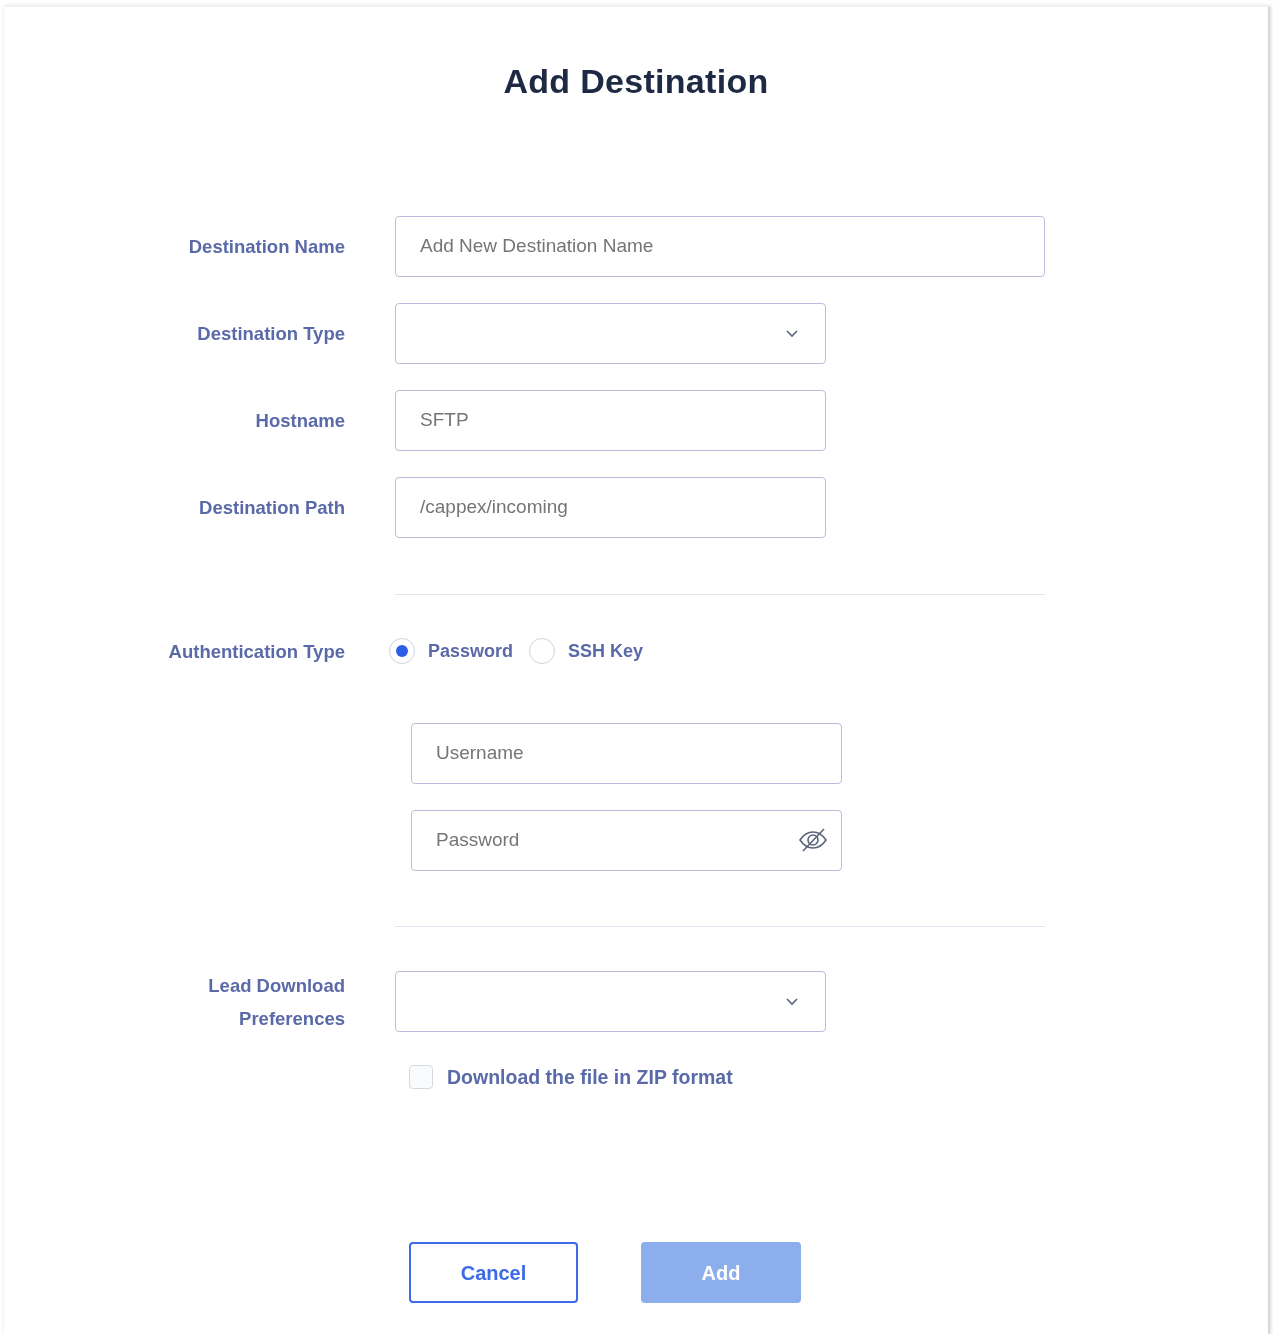 The height and width of the screenshot is (1337, 1273). Describe the element at coordinates (276, 1002) in the screenshot. I see `field-label: Lead Download Preferences` at that location.